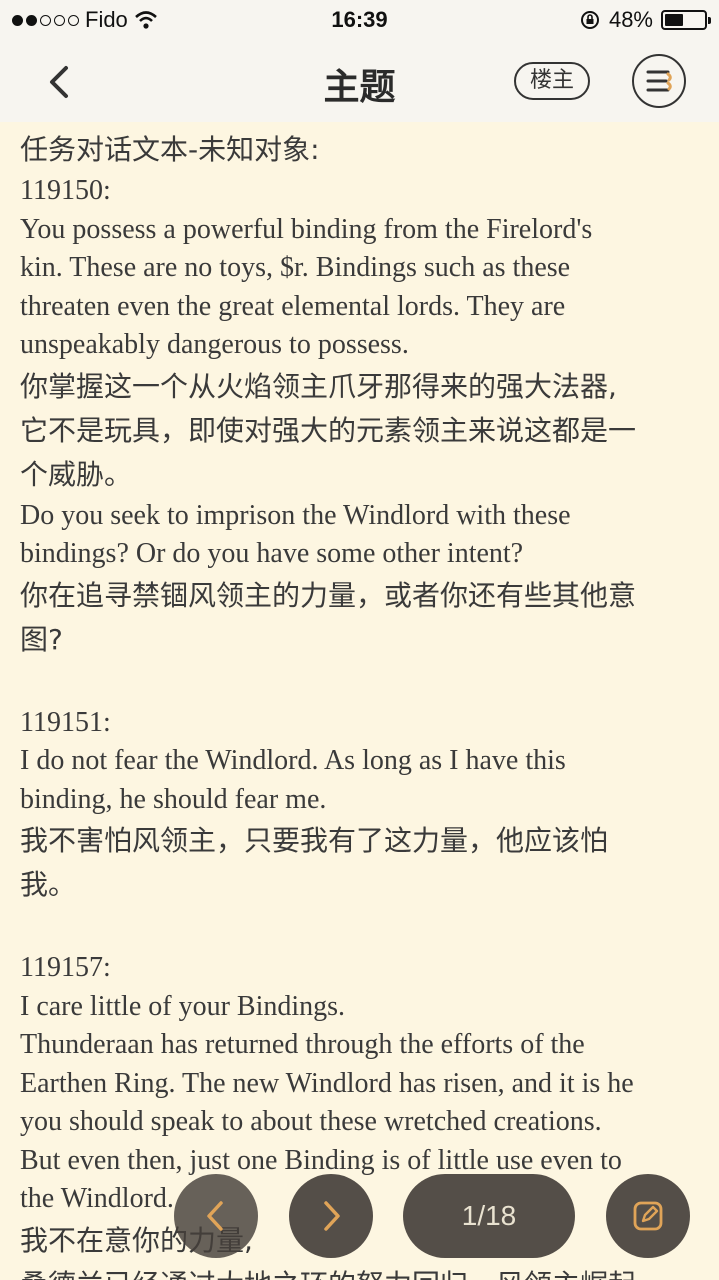 This screenshot has height=1280, width=719. Describe the element at coordinates (183, 1006) in the screenshot. I see `content-line-english: I care little of your Bindings.` at that location.